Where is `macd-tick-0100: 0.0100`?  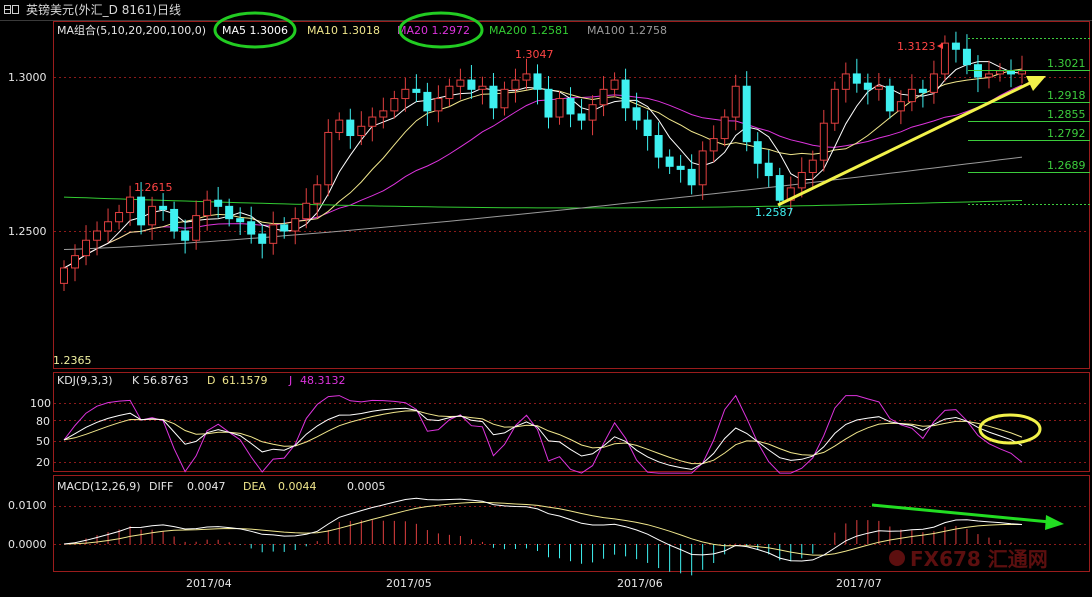 macd-tick-0100: 0.0100 is located at coordinates (27, 505).